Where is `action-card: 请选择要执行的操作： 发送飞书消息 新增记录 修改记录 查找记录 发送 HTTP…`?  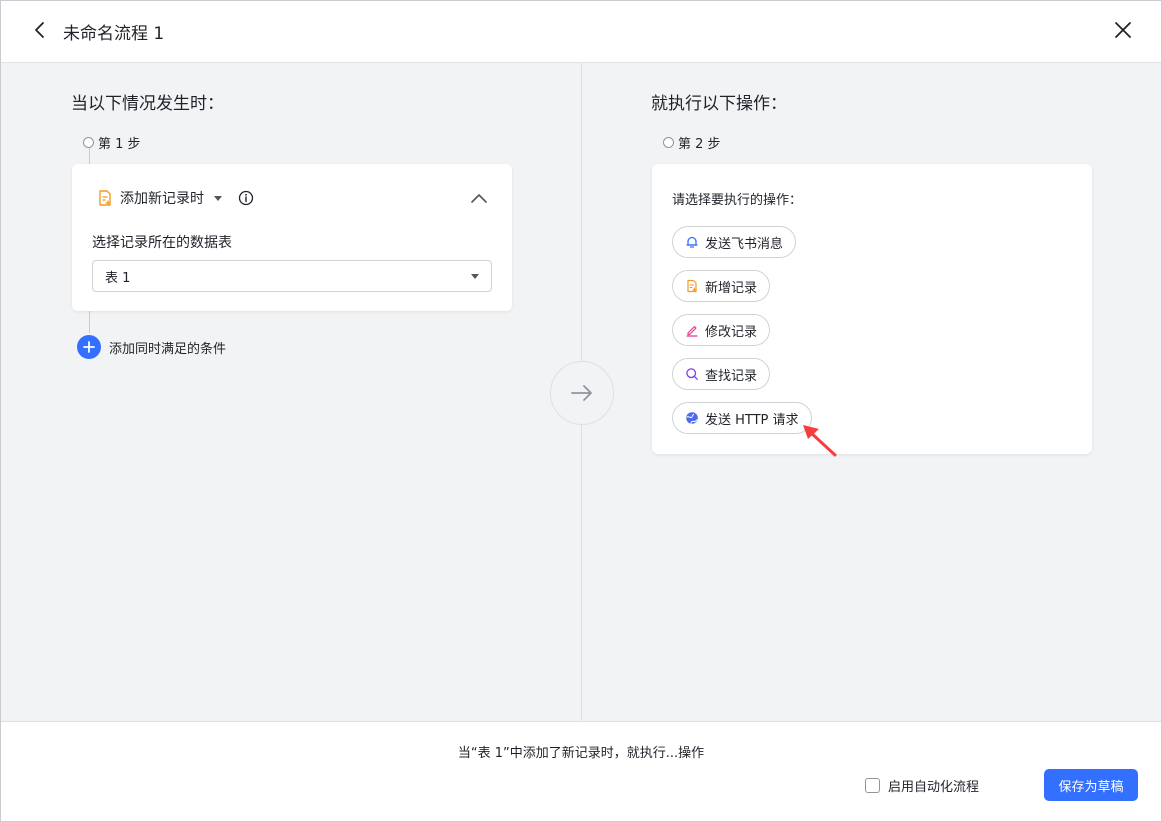 action-card: 请选择要执行的操作： 发送飞书消息 新增记录 修改记录 查找记录 发送 HTTP… is located at coordinates (872, 309).